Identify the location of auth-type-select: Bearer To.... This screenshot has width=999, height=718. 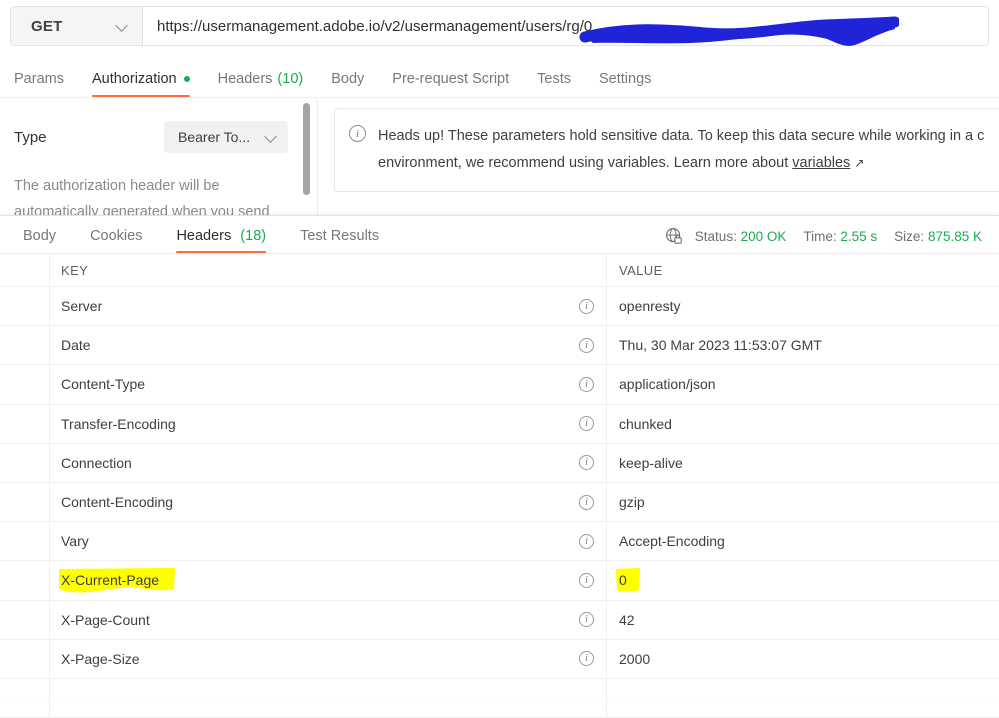
(226, 137).